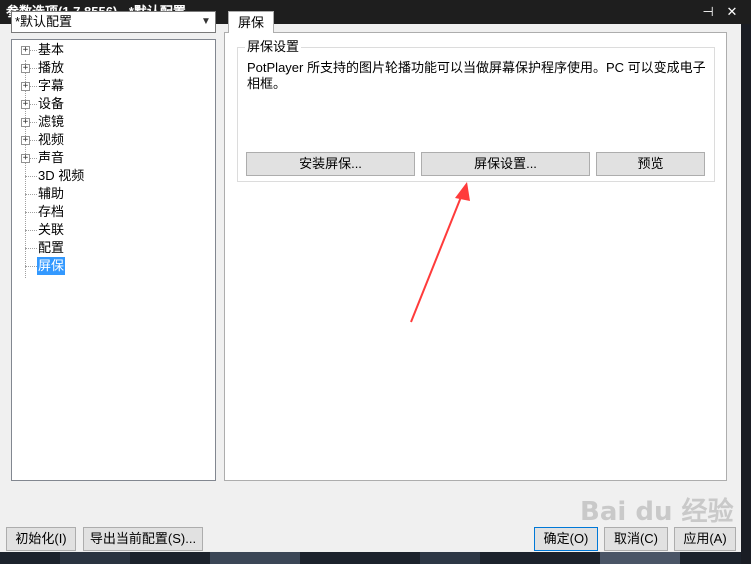  Describe the element at coordinates (440, 252) in the screenshot. I see `annotation-arrow` at that location.